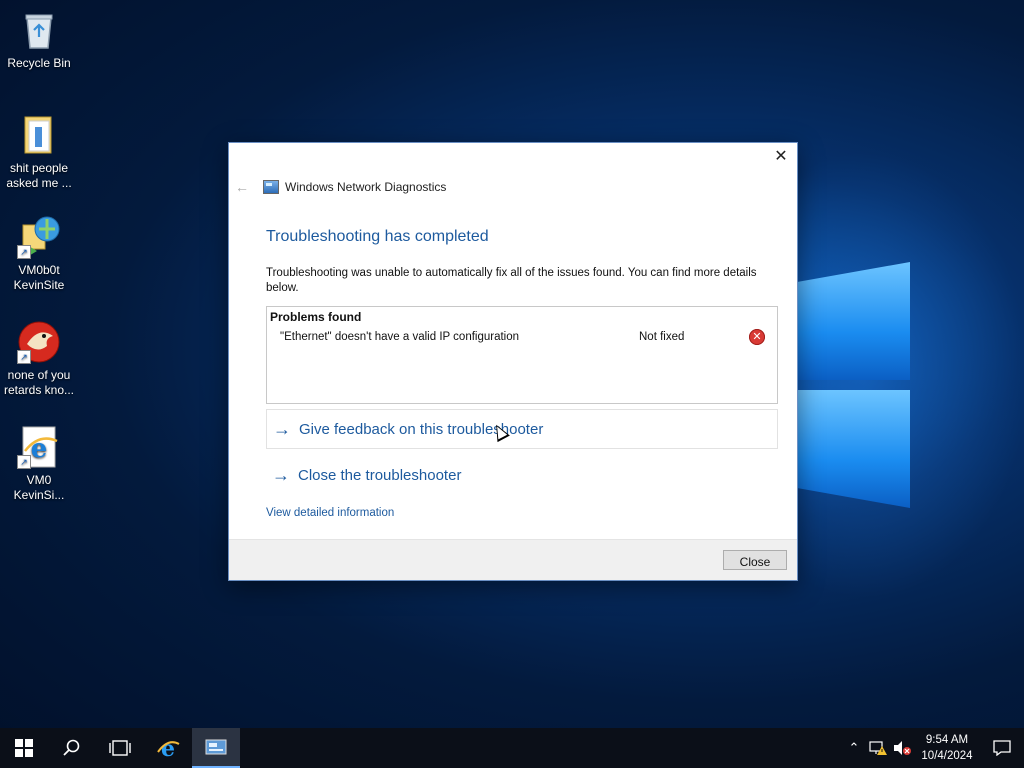 The height and width of the screenshot is (768, 1024). Describe the element at coordinates (330, 513) in the screenshot. I see `view-detailed-information-link: View detailed information` at that location.